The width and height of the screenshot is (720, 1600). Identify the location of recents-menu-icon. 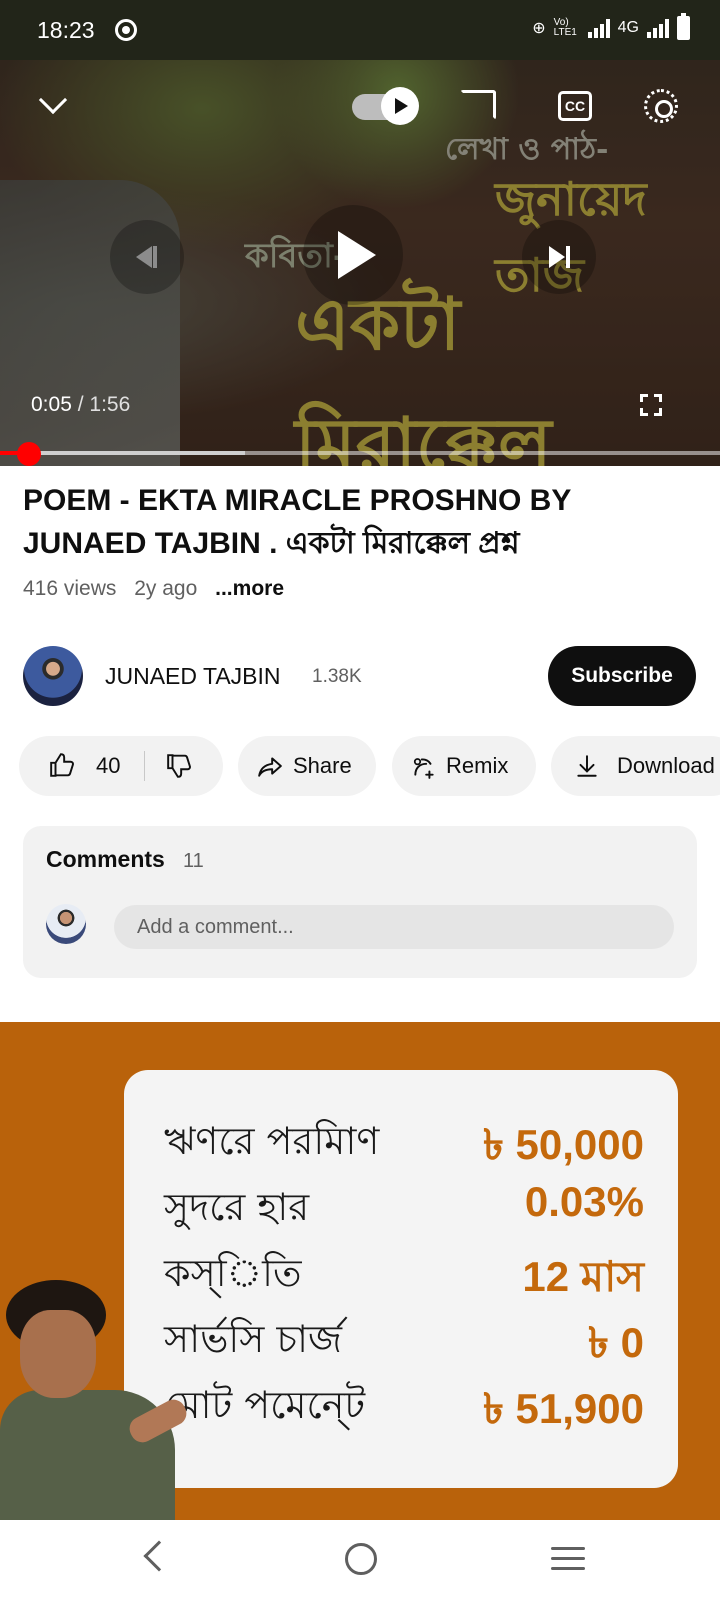
(568, 1559).